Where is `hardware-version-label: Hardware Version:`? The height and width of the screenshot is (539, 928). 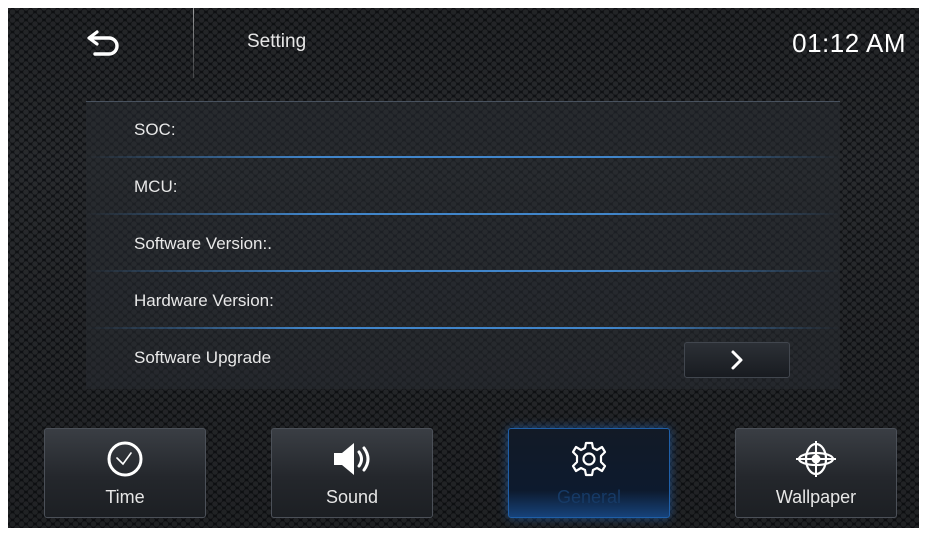
hardware-version-label: Hardware Version: is located at coordinates (204, 300).